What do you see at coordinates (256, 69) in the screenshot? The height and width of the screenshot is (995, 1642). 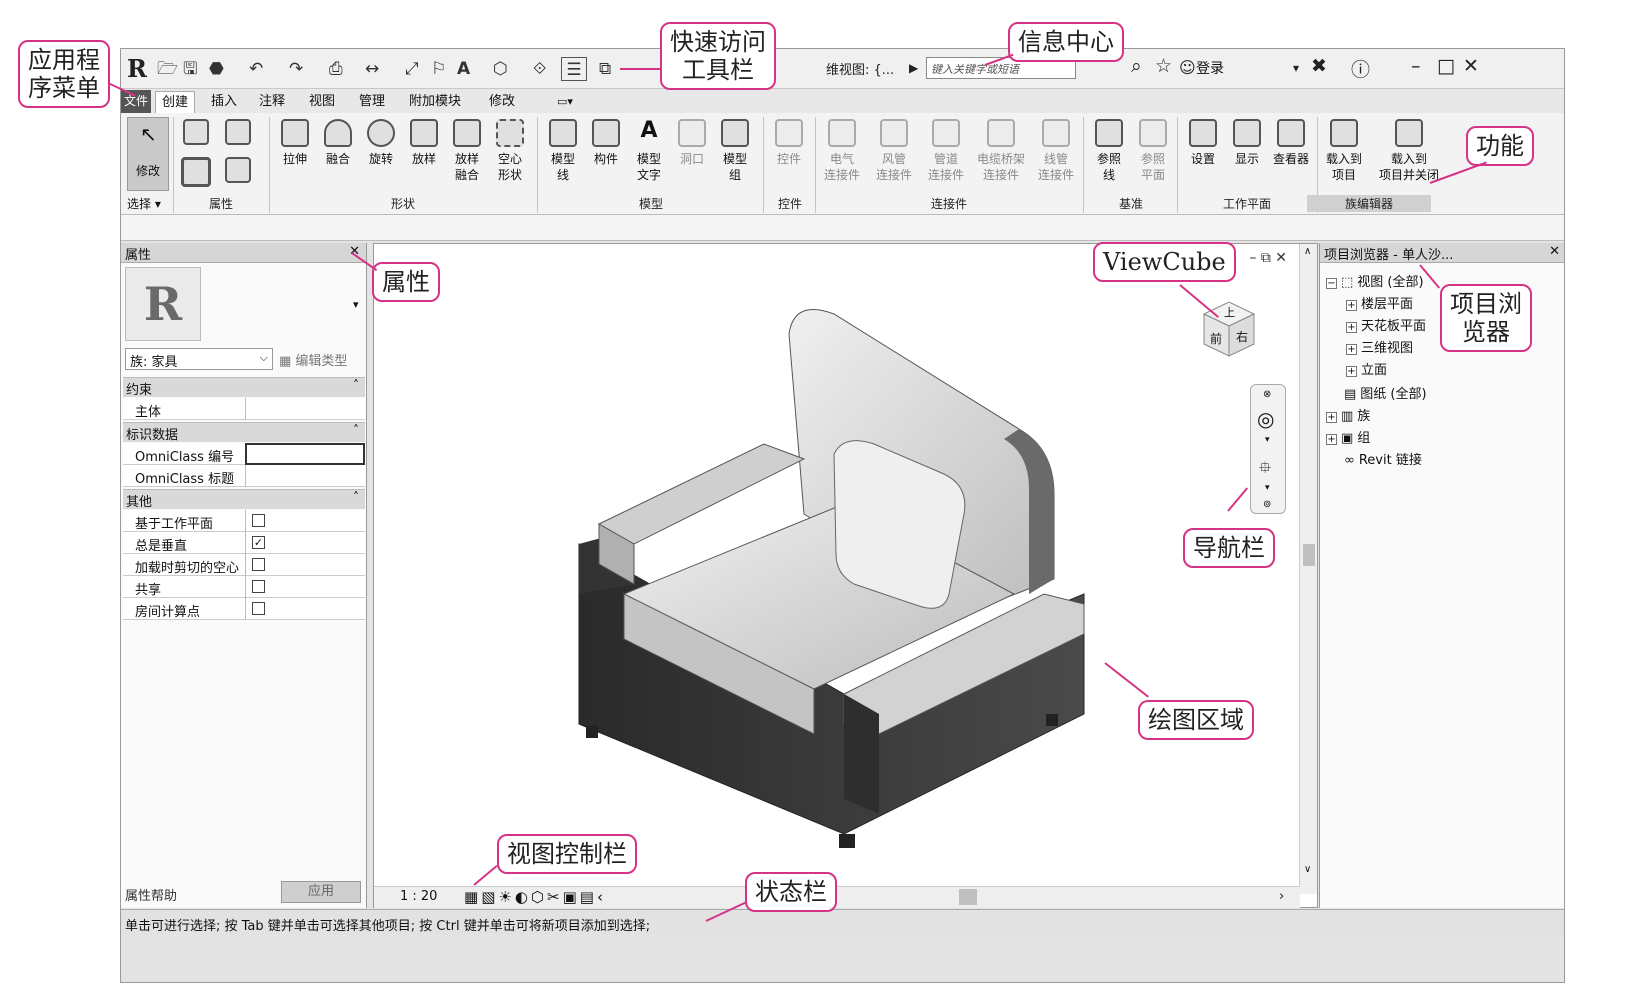 I see `undo-icon: ↶` at bounding box center [256, 69].